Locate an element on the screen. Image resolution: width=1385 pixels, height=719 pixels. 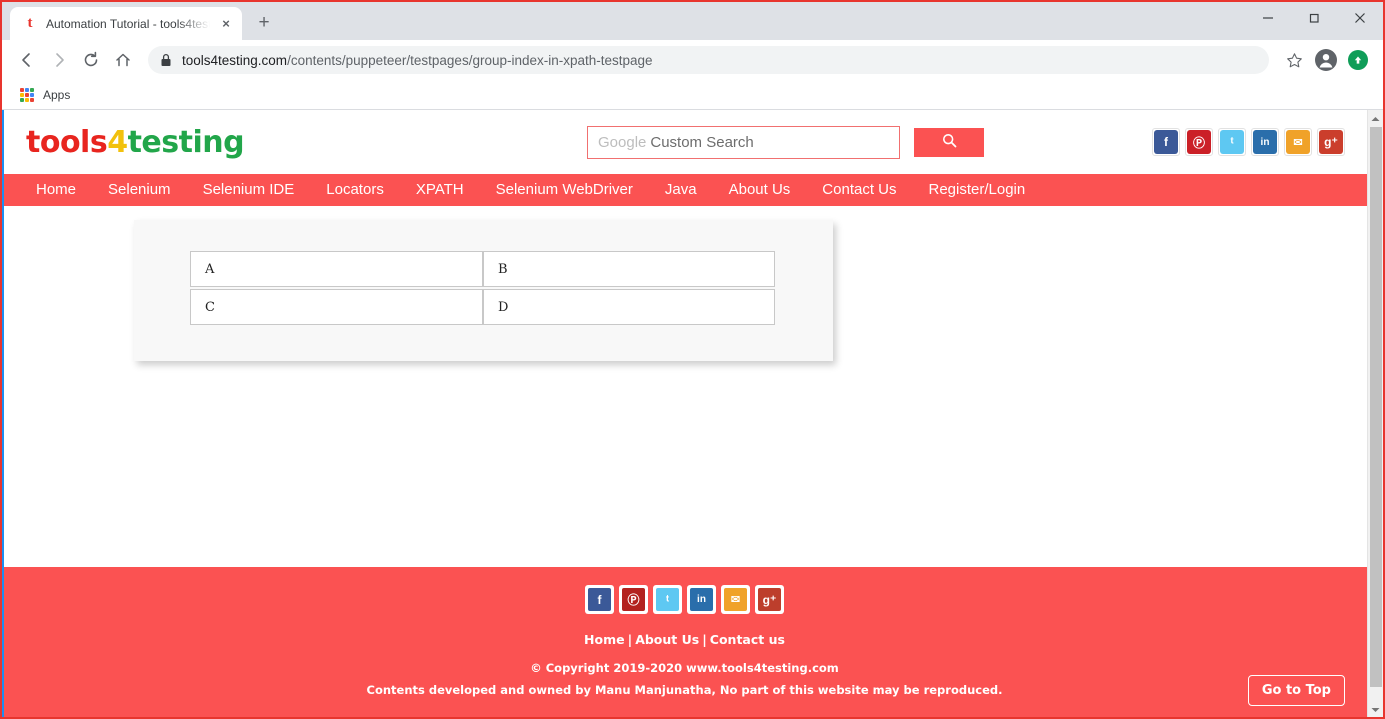
minimize-icon is located at coordinates (1268, 18).